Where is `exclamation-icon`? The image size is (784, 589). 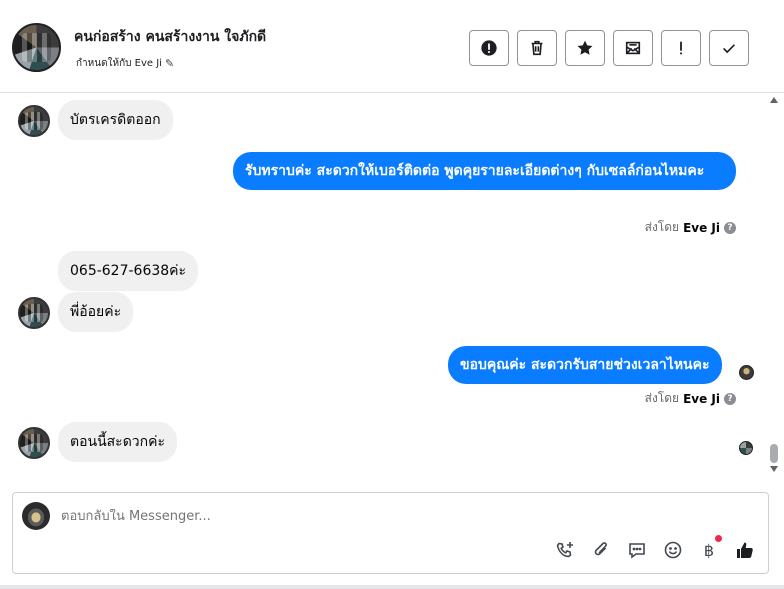 exclamation-icon is located at coordinates (681, 48).